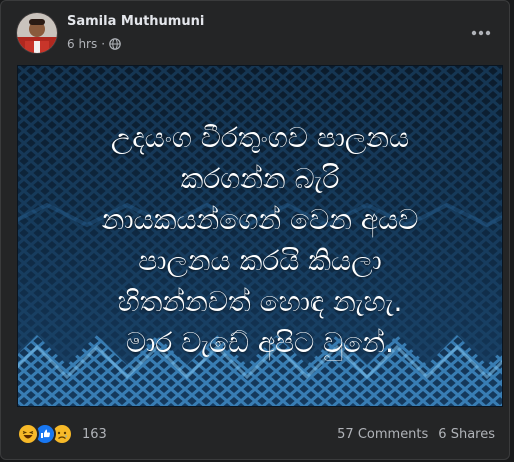 This screenshot has height=462, width=514. What do you see at coordinates (135, 21) in the screenshot?
I see `author-name: Samila Muthumuni` at bounding box center [135, 21].